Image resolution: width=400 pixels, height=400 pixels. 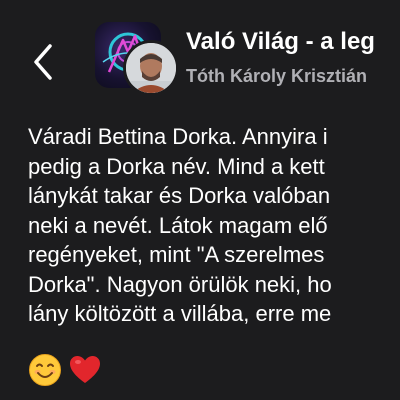 I want to click on author-avatar, so click(x=151, y=68).